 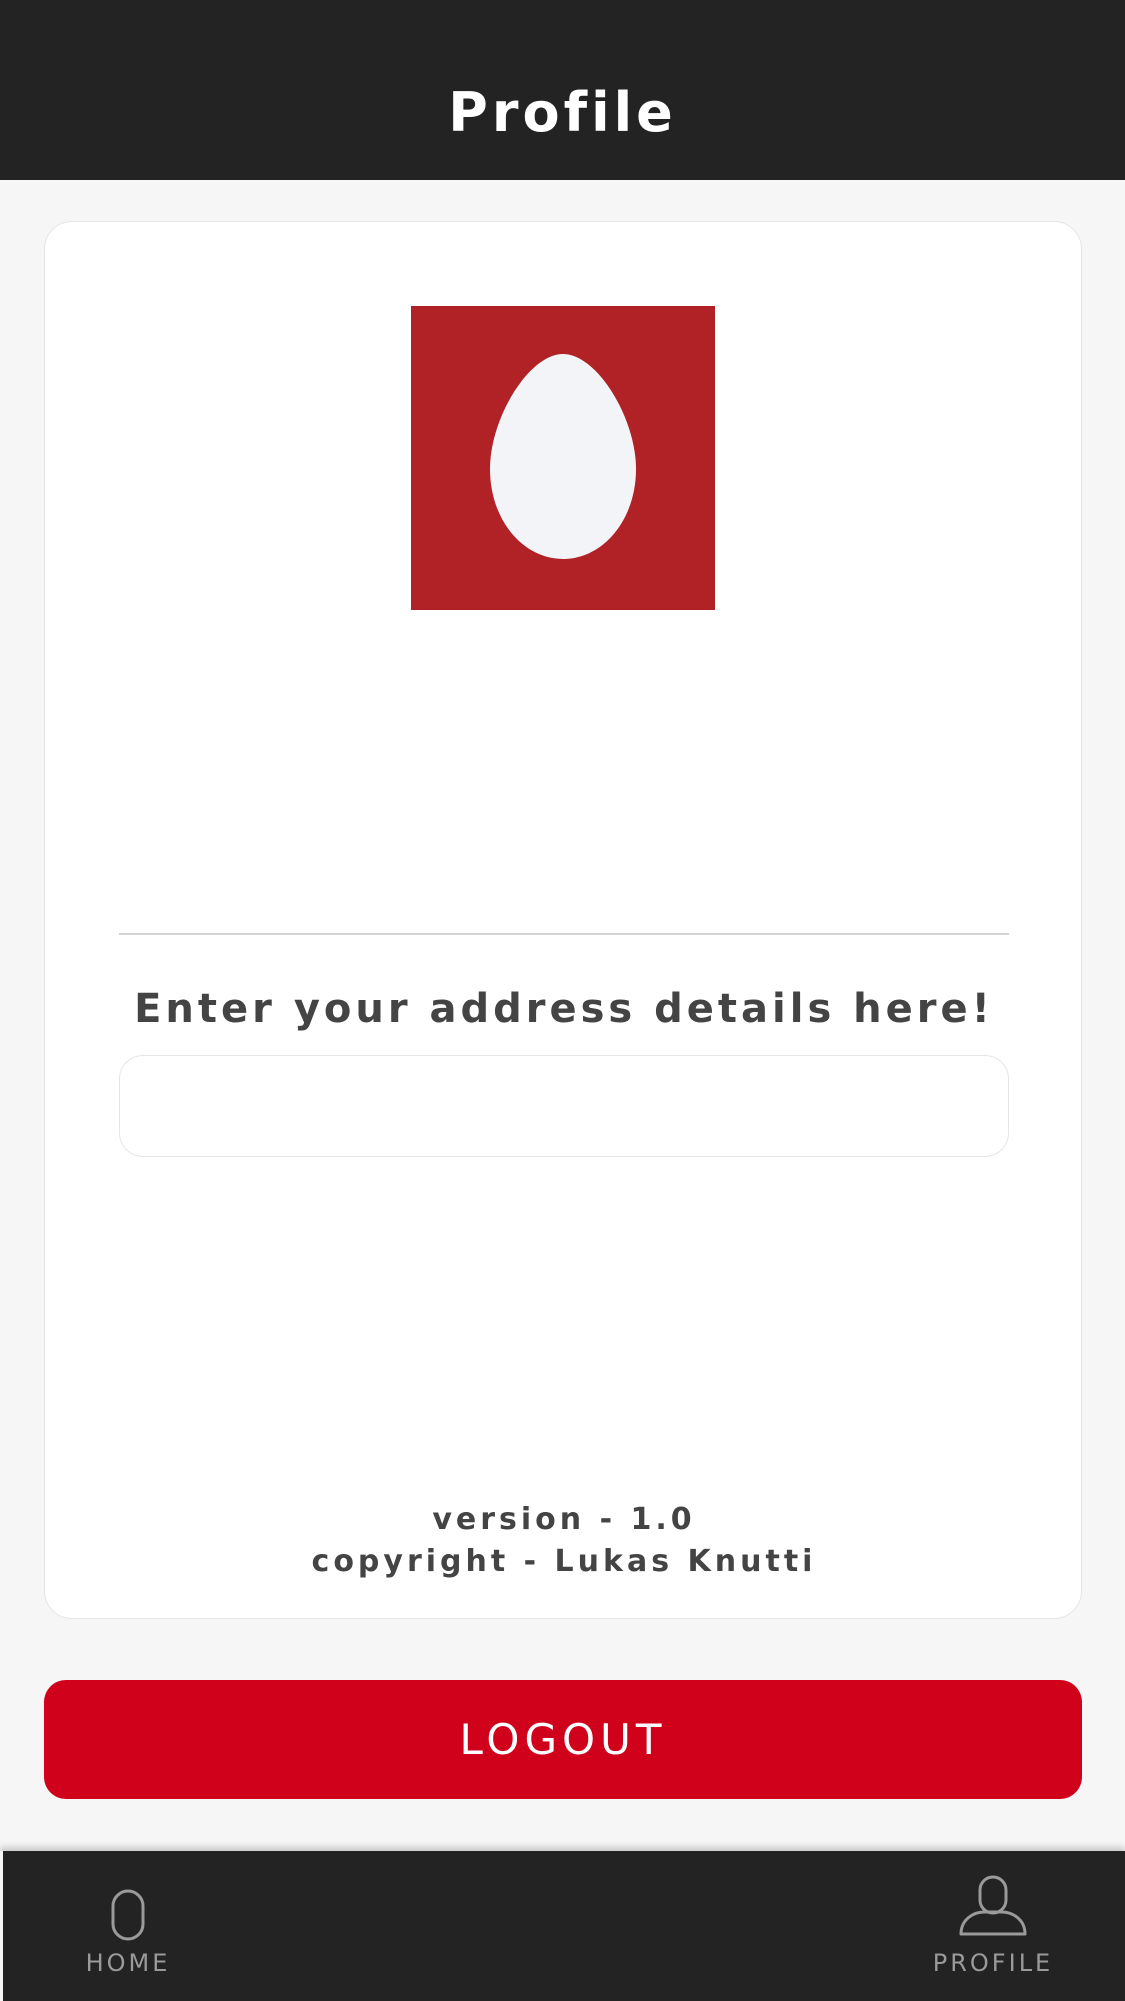 I want to click on top-app-bar: Profile, so click(x=562, y=90).